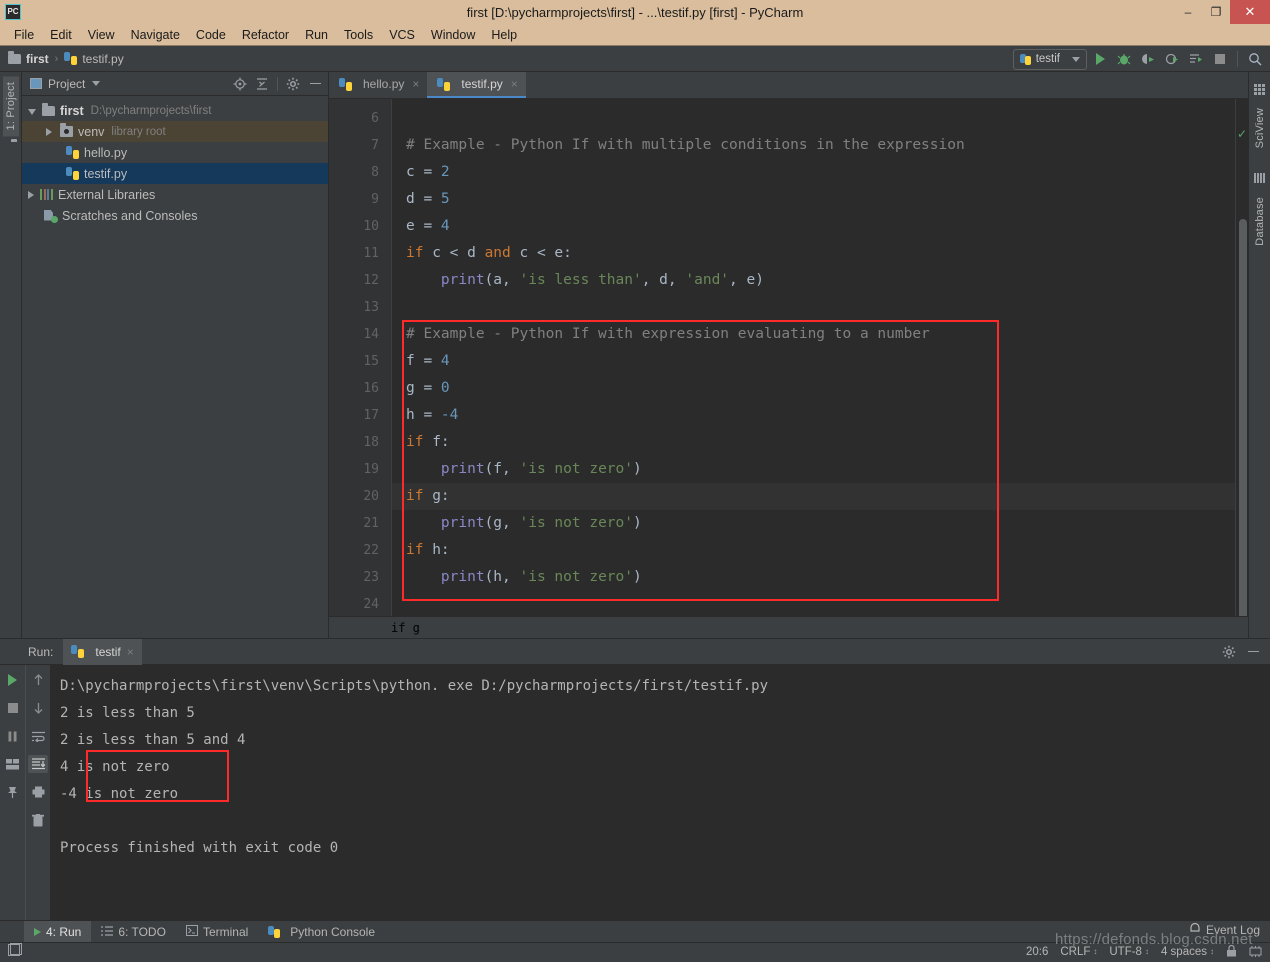  What do you see at coordinates (217, 932) in the screenshot?
I see `tool-window-terminal: Terminal` at bounding box center [217, 932].